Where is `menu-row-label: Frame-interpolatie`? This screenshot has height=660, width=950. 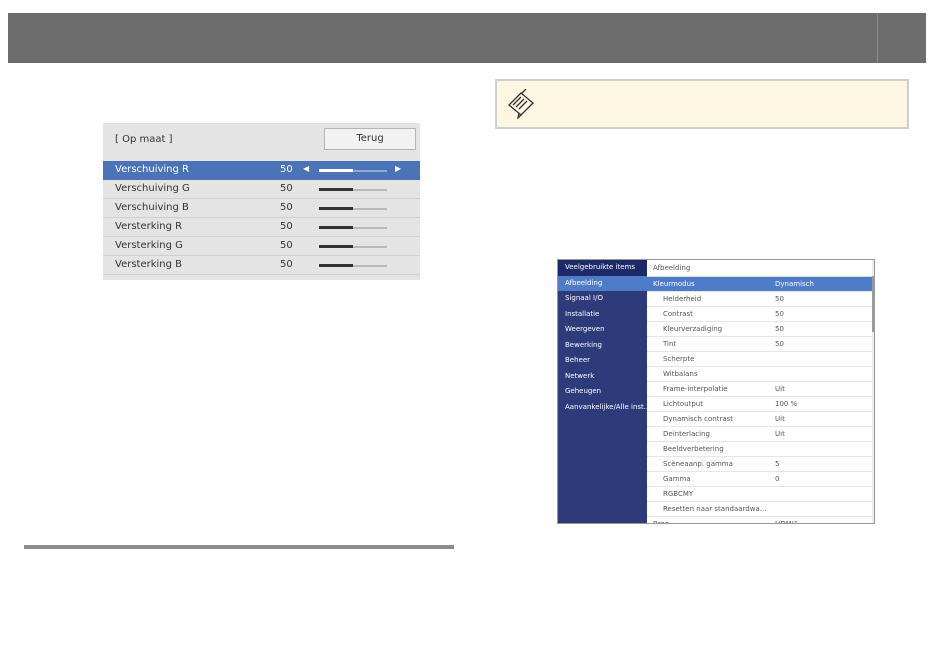
menu-row-label: Frame-interpolatie is located at coordinates (695, 389).